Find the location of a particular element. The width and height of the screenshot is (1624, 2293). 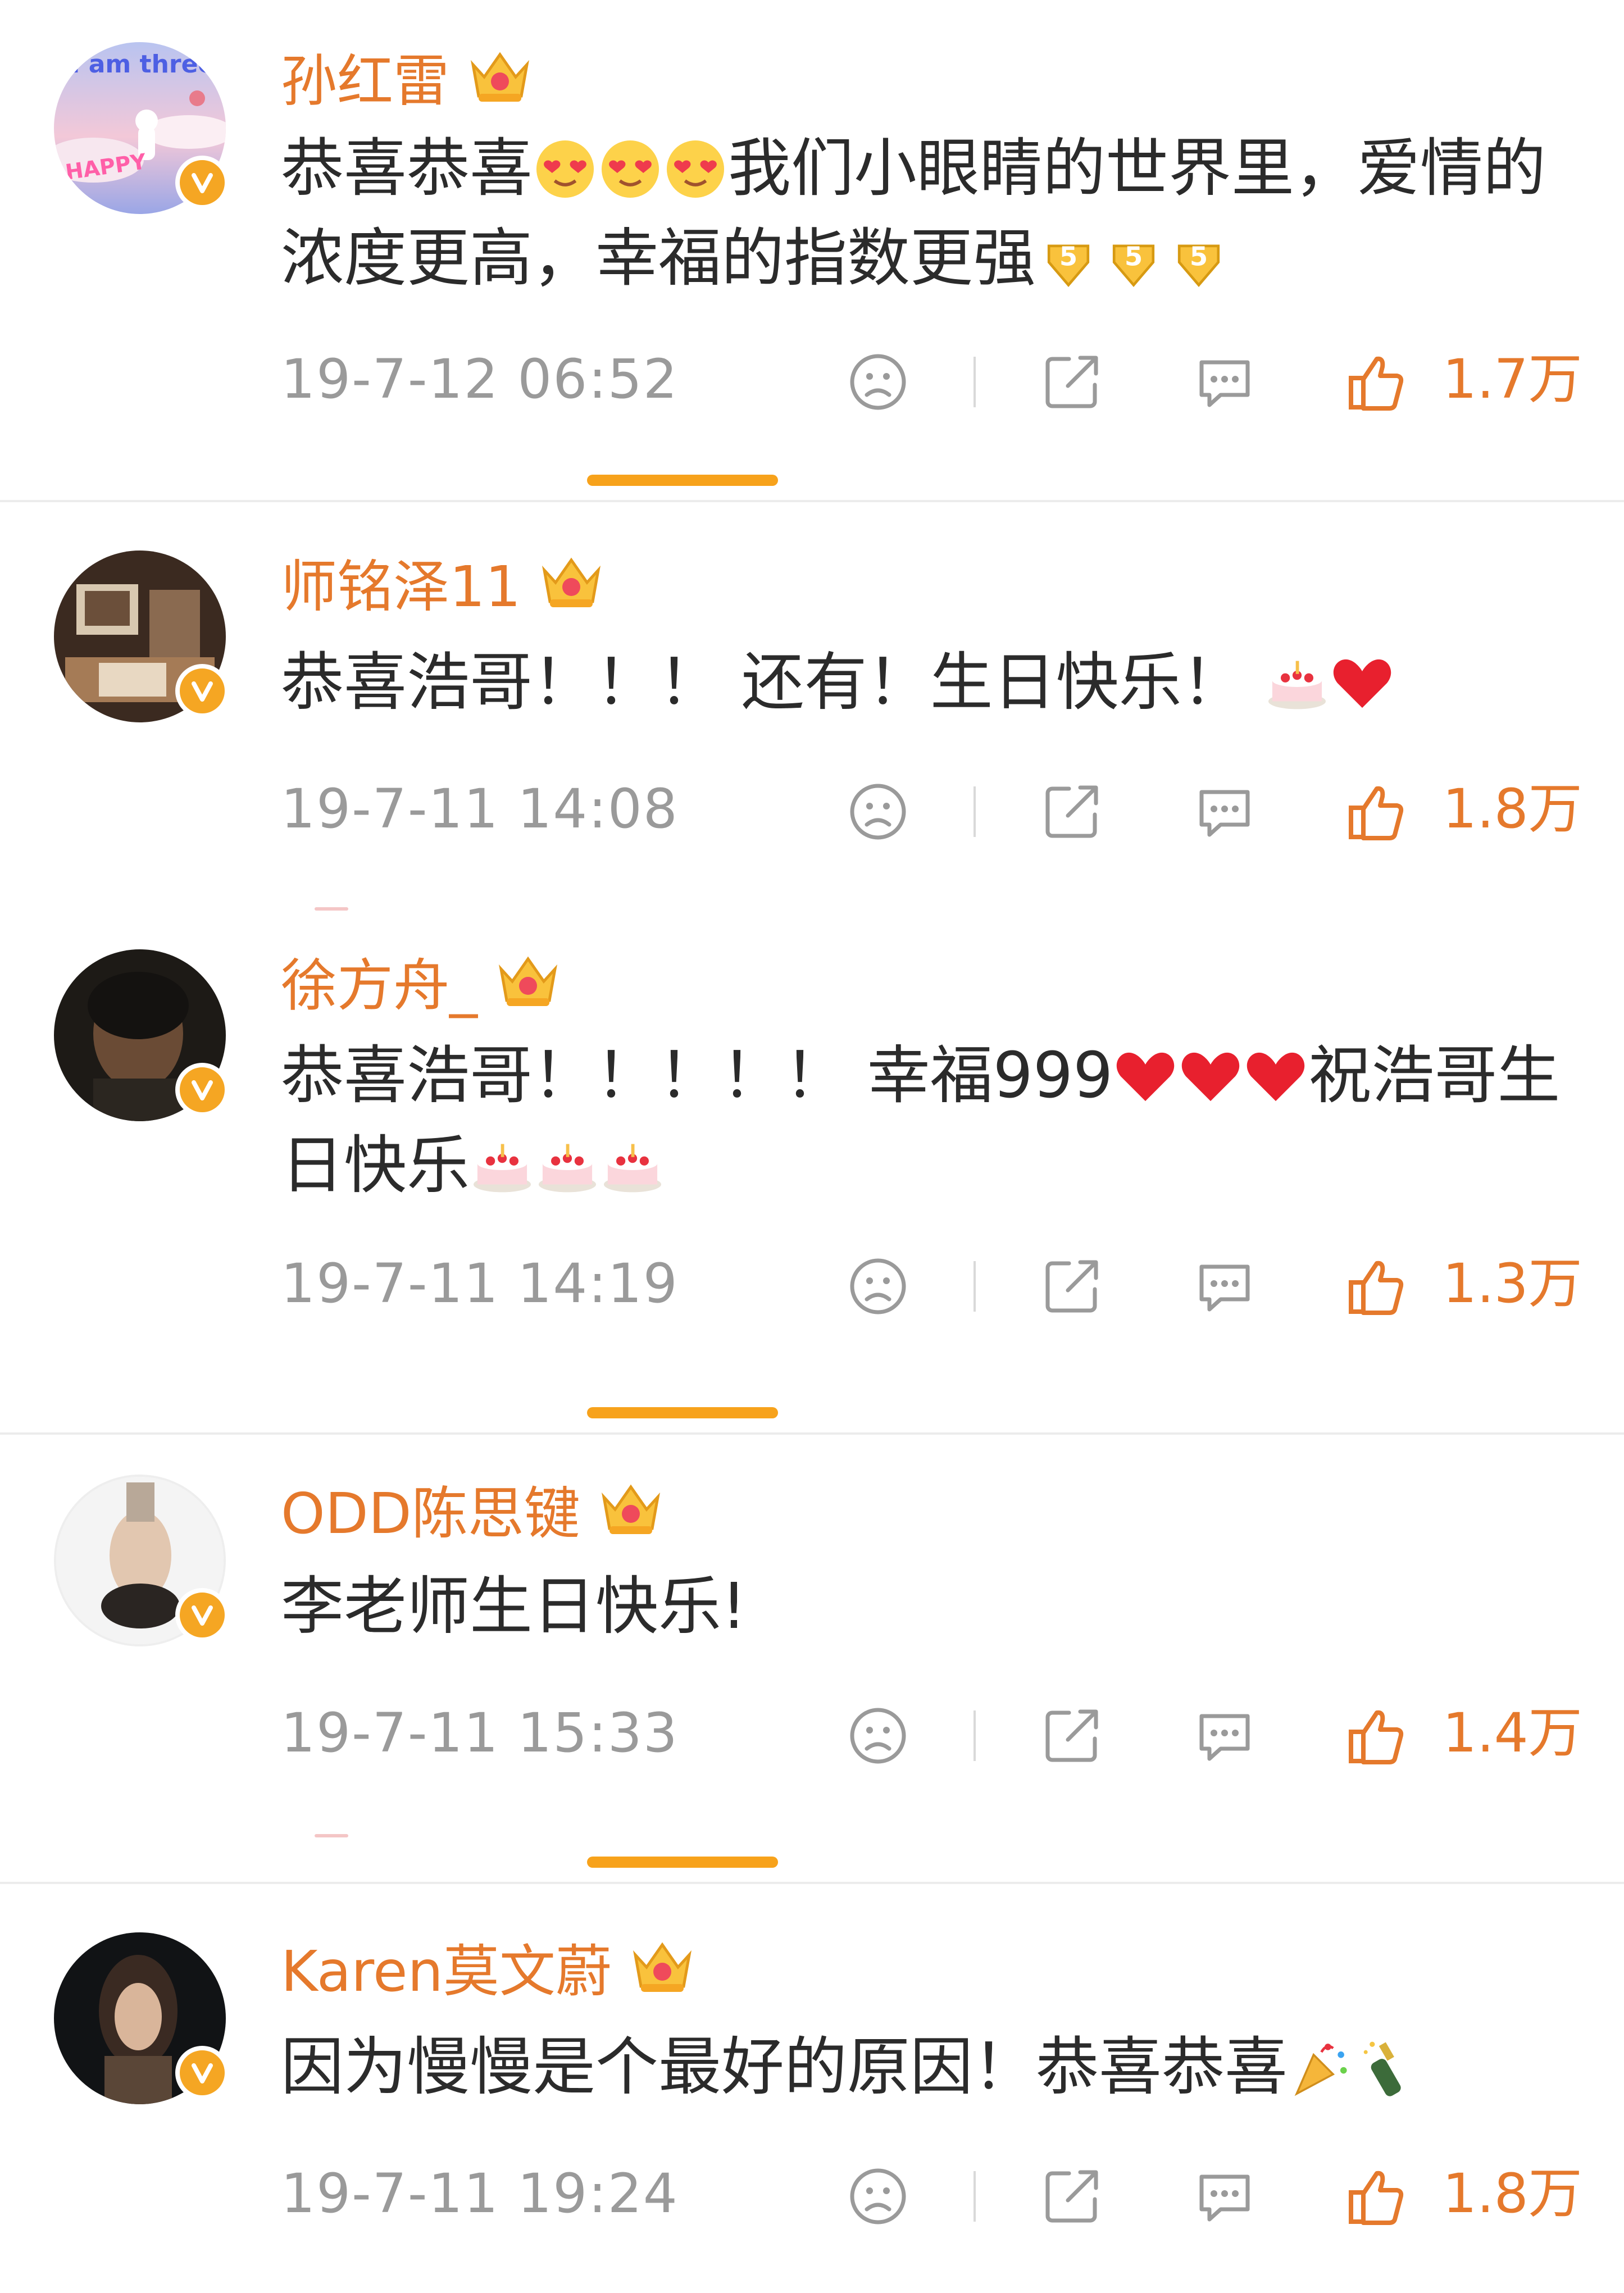

comment-text: 因为慢慢是个最好的原因！恭喜恭喜 is located at coordinates (932, 2067).